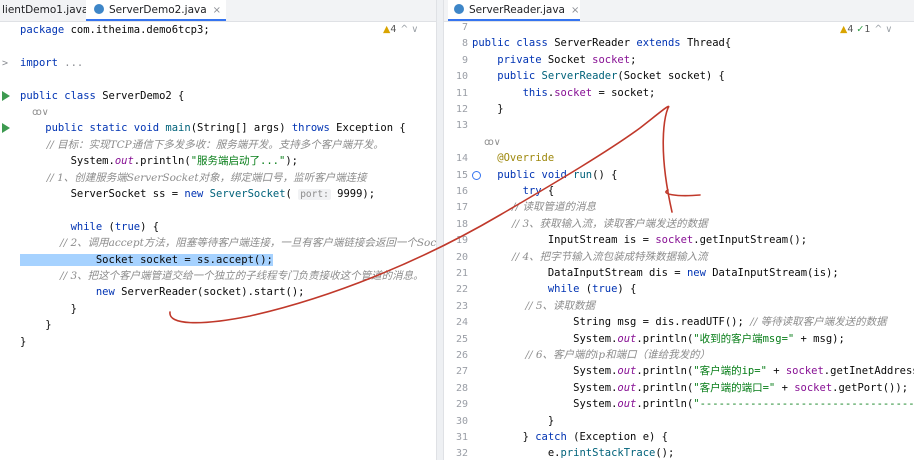  Describe the element at coordinates (162, 292) in the screenshot. I see `code-line: new ServerReader(socket).start();` at that location.